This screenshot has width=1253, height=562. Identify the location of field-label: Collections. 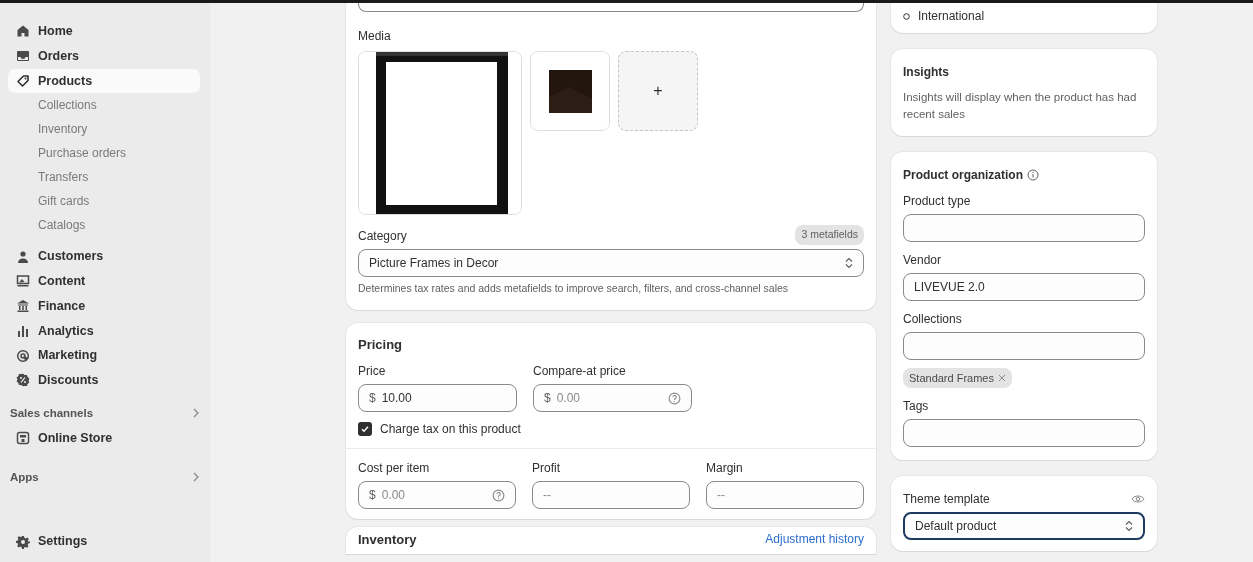
(933, 319).